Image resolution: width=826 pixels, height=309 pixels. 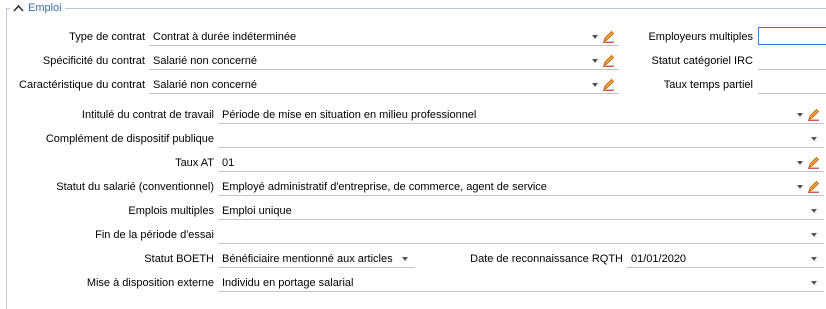 What do you see at coordinates (93, 61) in the screenshot?
I see `label-specificite-contrat: Spécificité du contrat` at bounding box center [93, 61].